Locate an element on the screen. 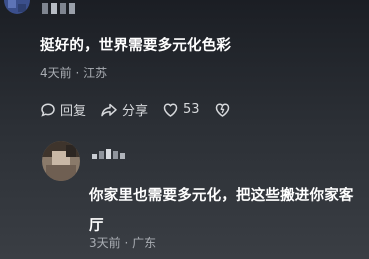 The height and width of the screenshot is (259, 369). share-label: 分享 is located at coordinates (135, 111).